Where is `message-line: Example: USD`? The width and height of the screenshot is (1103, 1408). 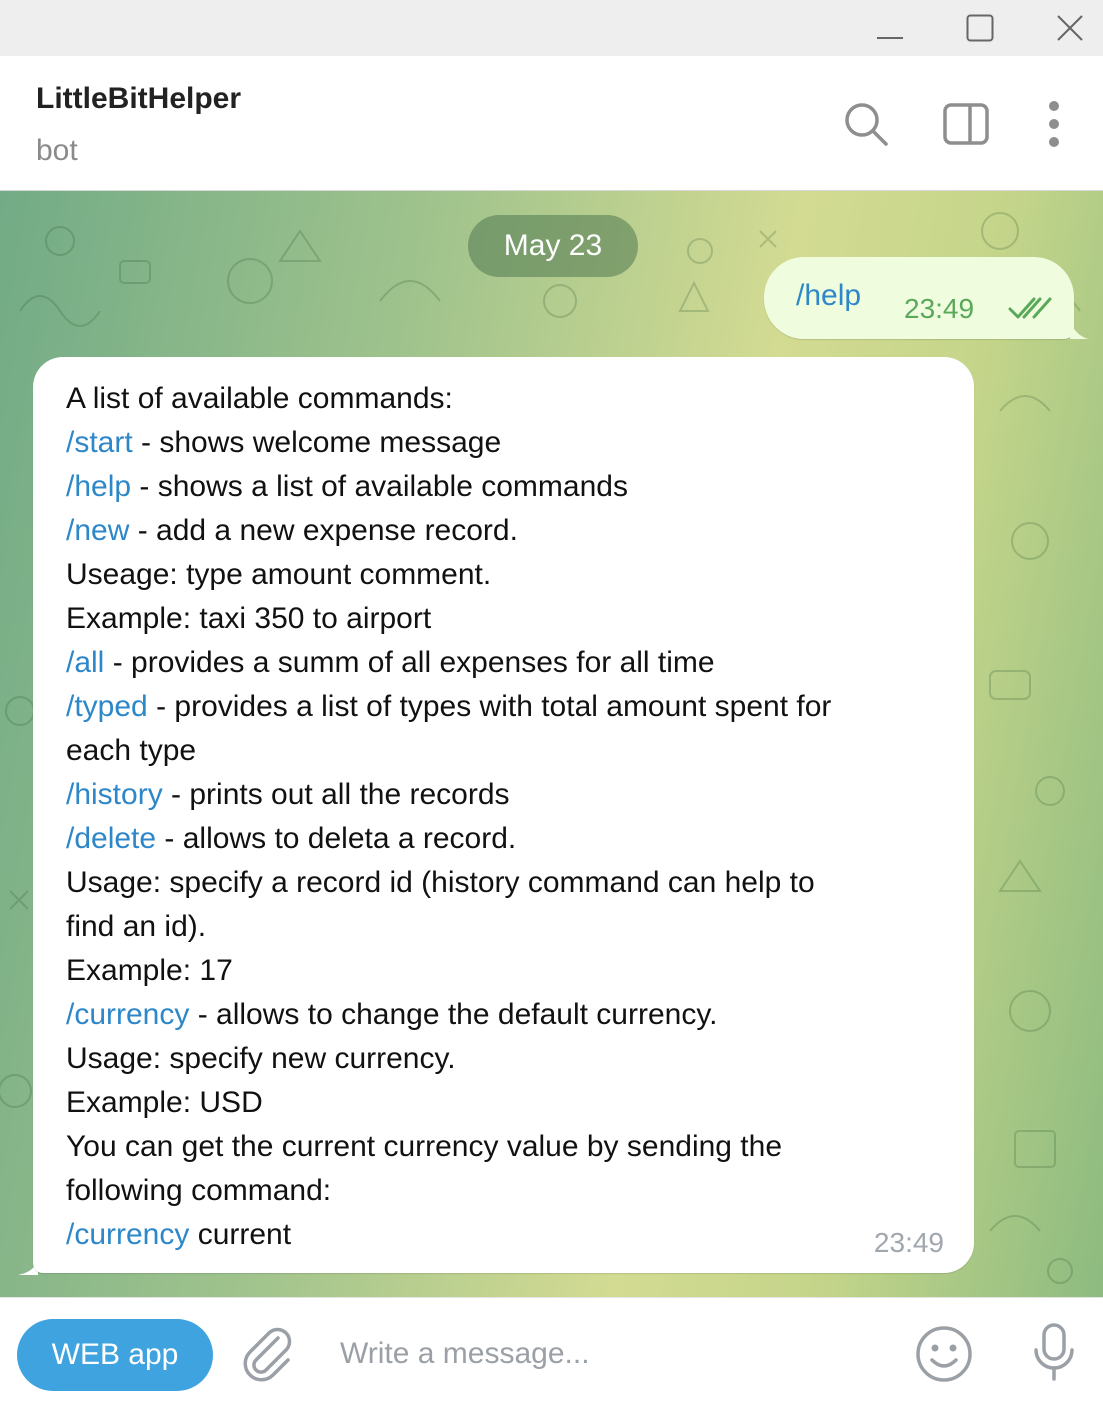
message-line: Example: USD is located at coordinates (511, 1103).